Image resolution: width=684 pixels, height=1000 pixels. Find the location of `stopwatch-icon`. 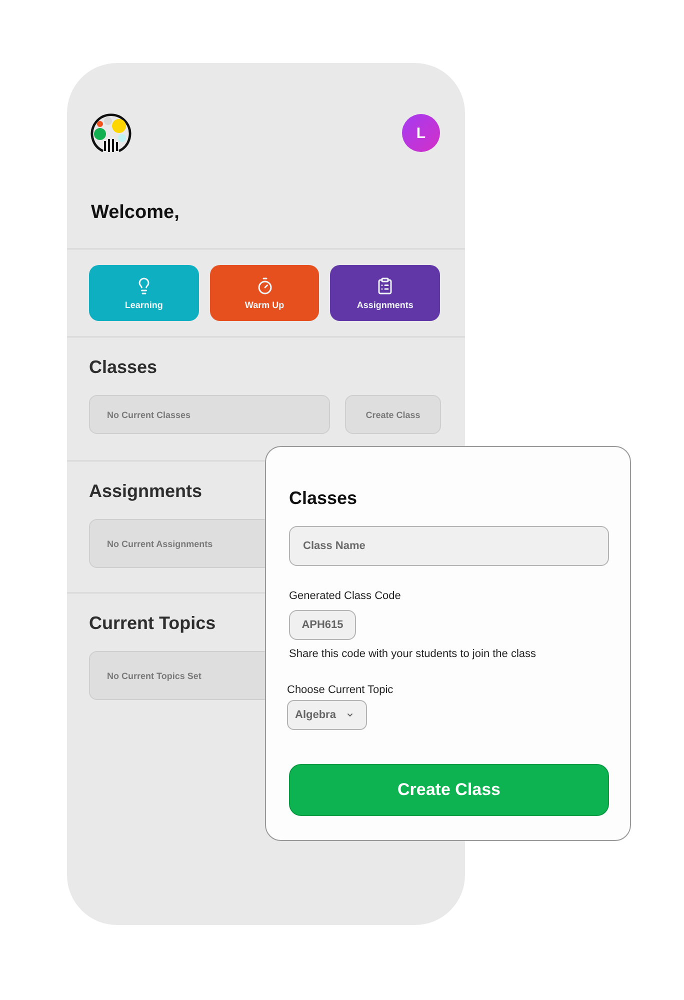

stopwatch-icon is located at coordinates (265, 285).